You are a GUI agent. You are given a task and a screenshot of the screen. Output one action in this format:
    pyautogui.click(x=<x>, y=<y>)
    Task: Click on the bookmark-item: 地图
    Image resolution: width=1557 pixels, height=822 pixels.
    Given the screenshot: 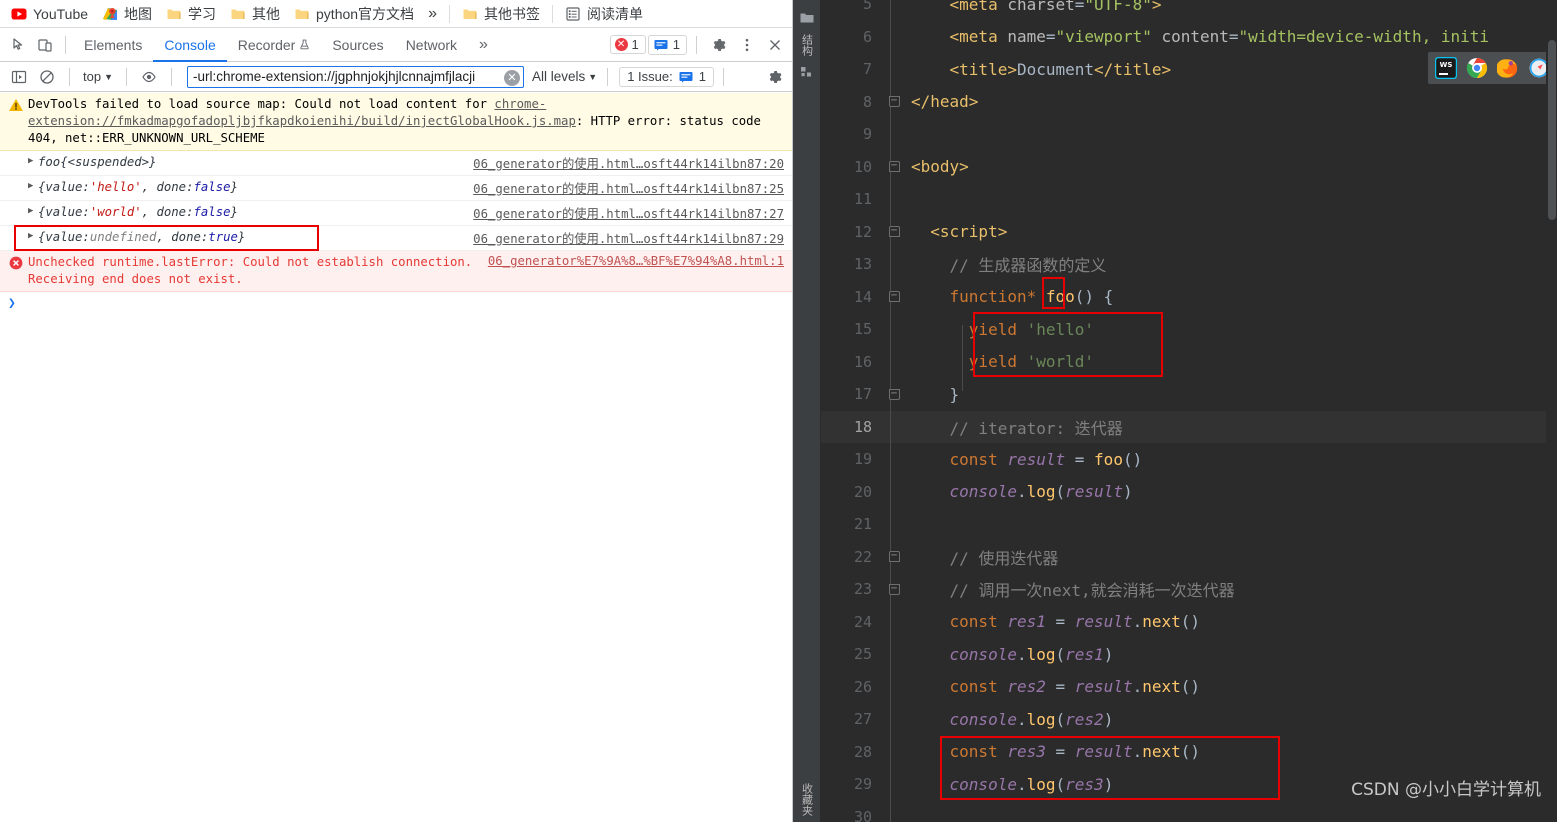 What is the action you would take?
    pyautogui.click(x=127, y=14)
    